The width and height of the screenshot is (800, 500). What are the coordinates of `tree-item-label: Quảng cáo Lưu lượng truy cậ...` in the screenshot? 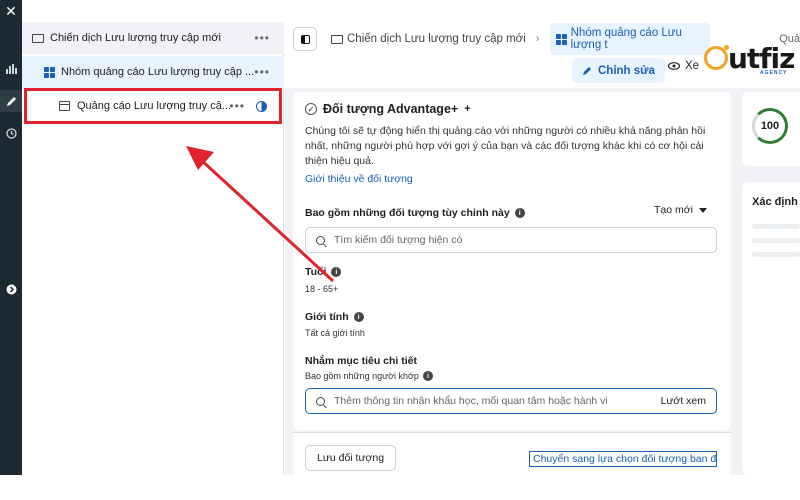 It's located at (154, 106).